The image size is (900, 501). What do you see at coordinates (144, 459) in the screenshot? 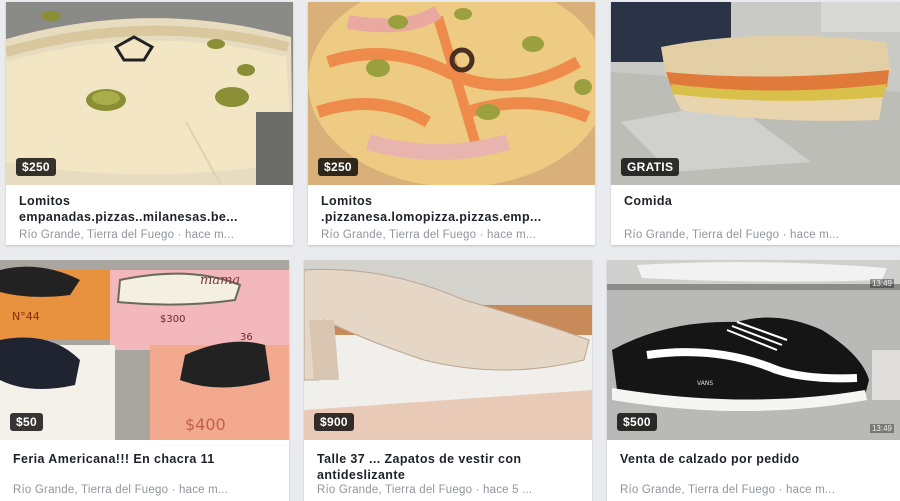
I see `listing-title: Feria Americana!!! En chacra 11` at bounding box center [144, 459].